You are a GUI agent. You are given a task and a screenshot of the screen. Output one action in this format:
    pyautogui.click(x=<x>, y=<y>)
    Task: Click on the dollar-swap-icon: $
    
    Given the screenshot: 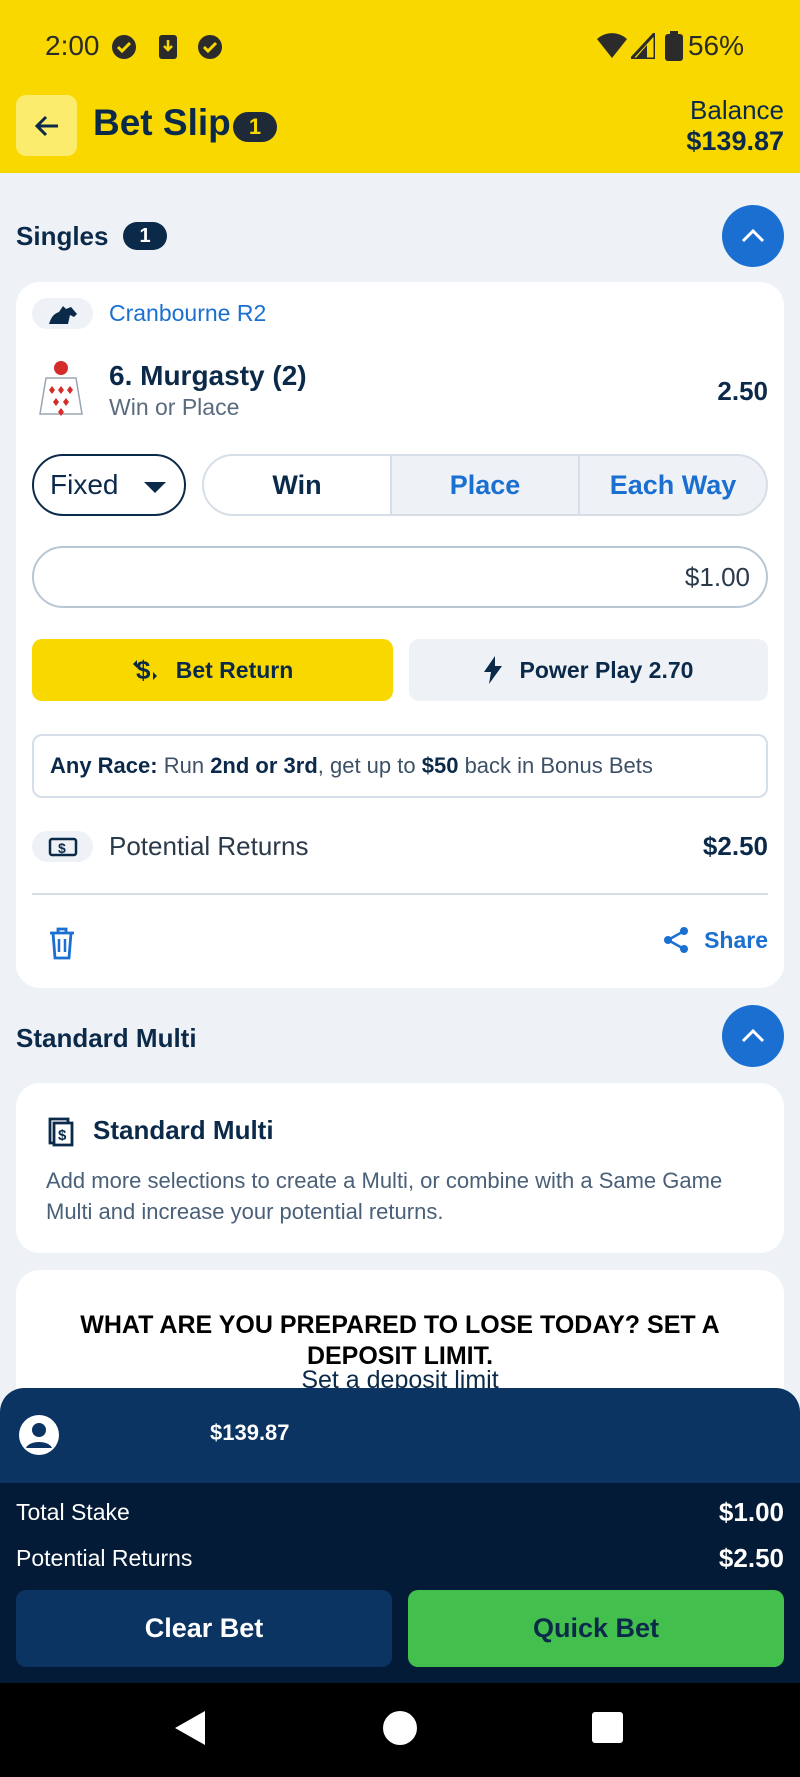 What is the action you would take?
    pyautogui.click(x=144, y=670)
    